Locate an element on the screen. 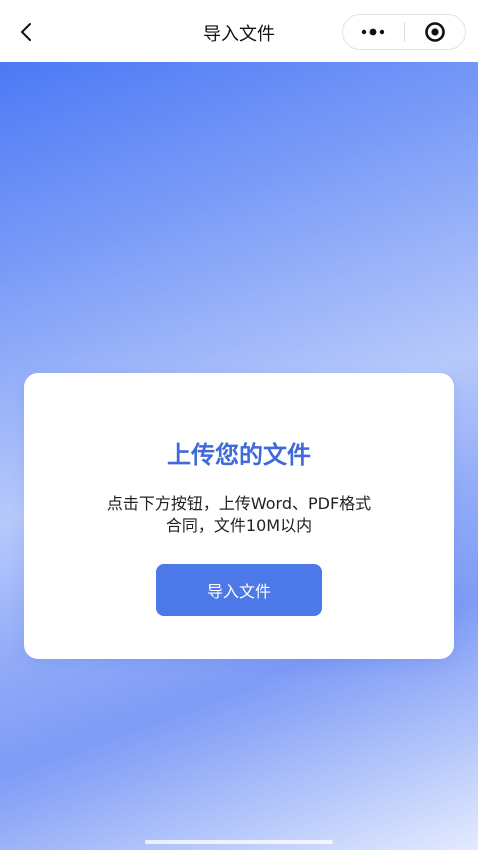  navigation-bar: 导入文件 is located at coordinates (239, 31).